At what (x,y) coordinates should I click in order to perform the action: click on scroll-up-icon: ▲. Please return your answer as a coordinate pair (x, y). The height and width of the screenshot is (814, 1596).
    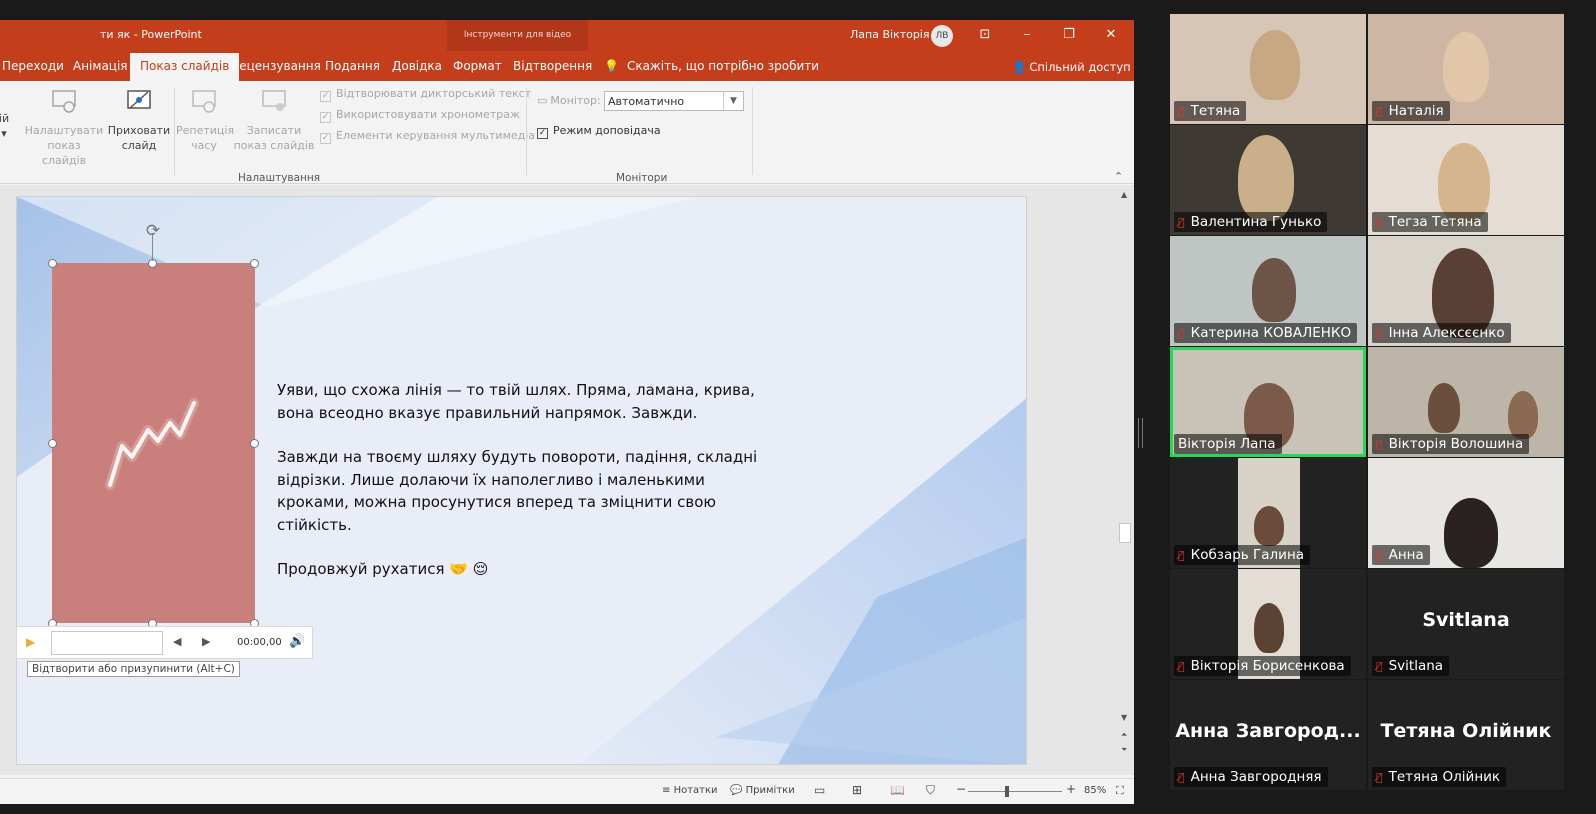
    Looking at the image, I should click on (1124, 194).